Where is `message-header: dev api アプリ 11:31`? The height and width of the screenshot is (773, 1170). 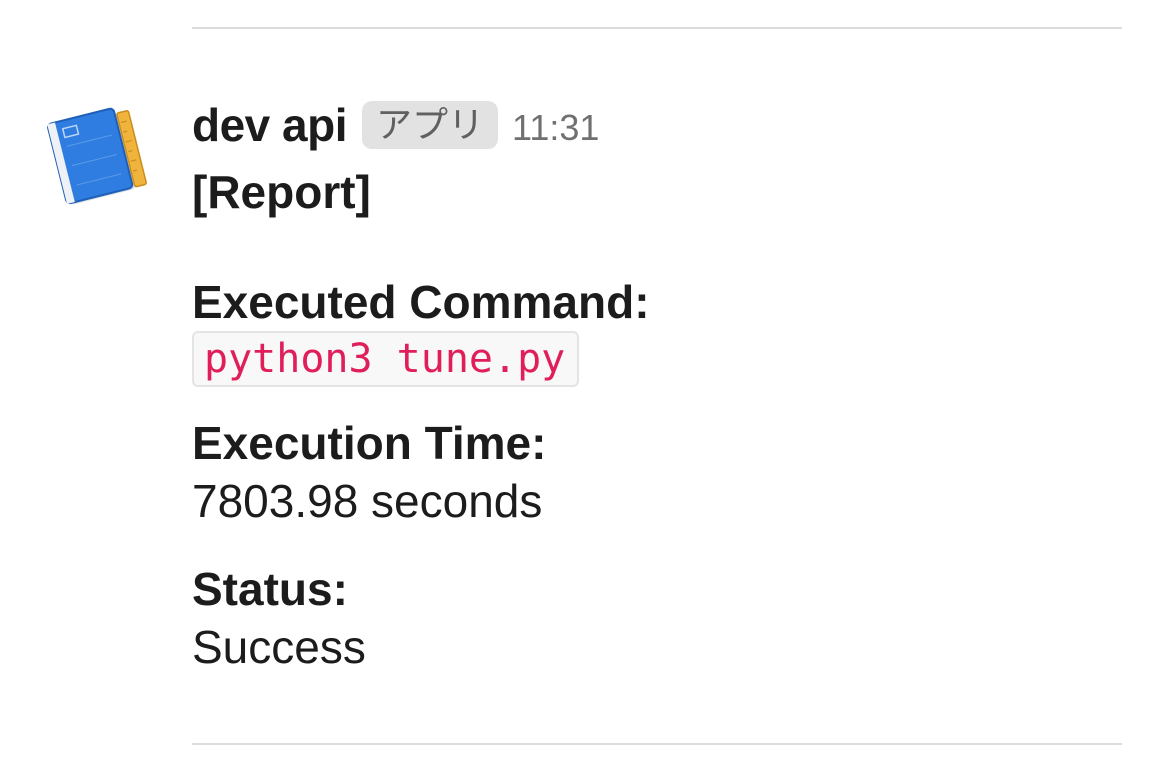 message-header: dev api アプリ 11:31 is located at coordinates (642, 125).